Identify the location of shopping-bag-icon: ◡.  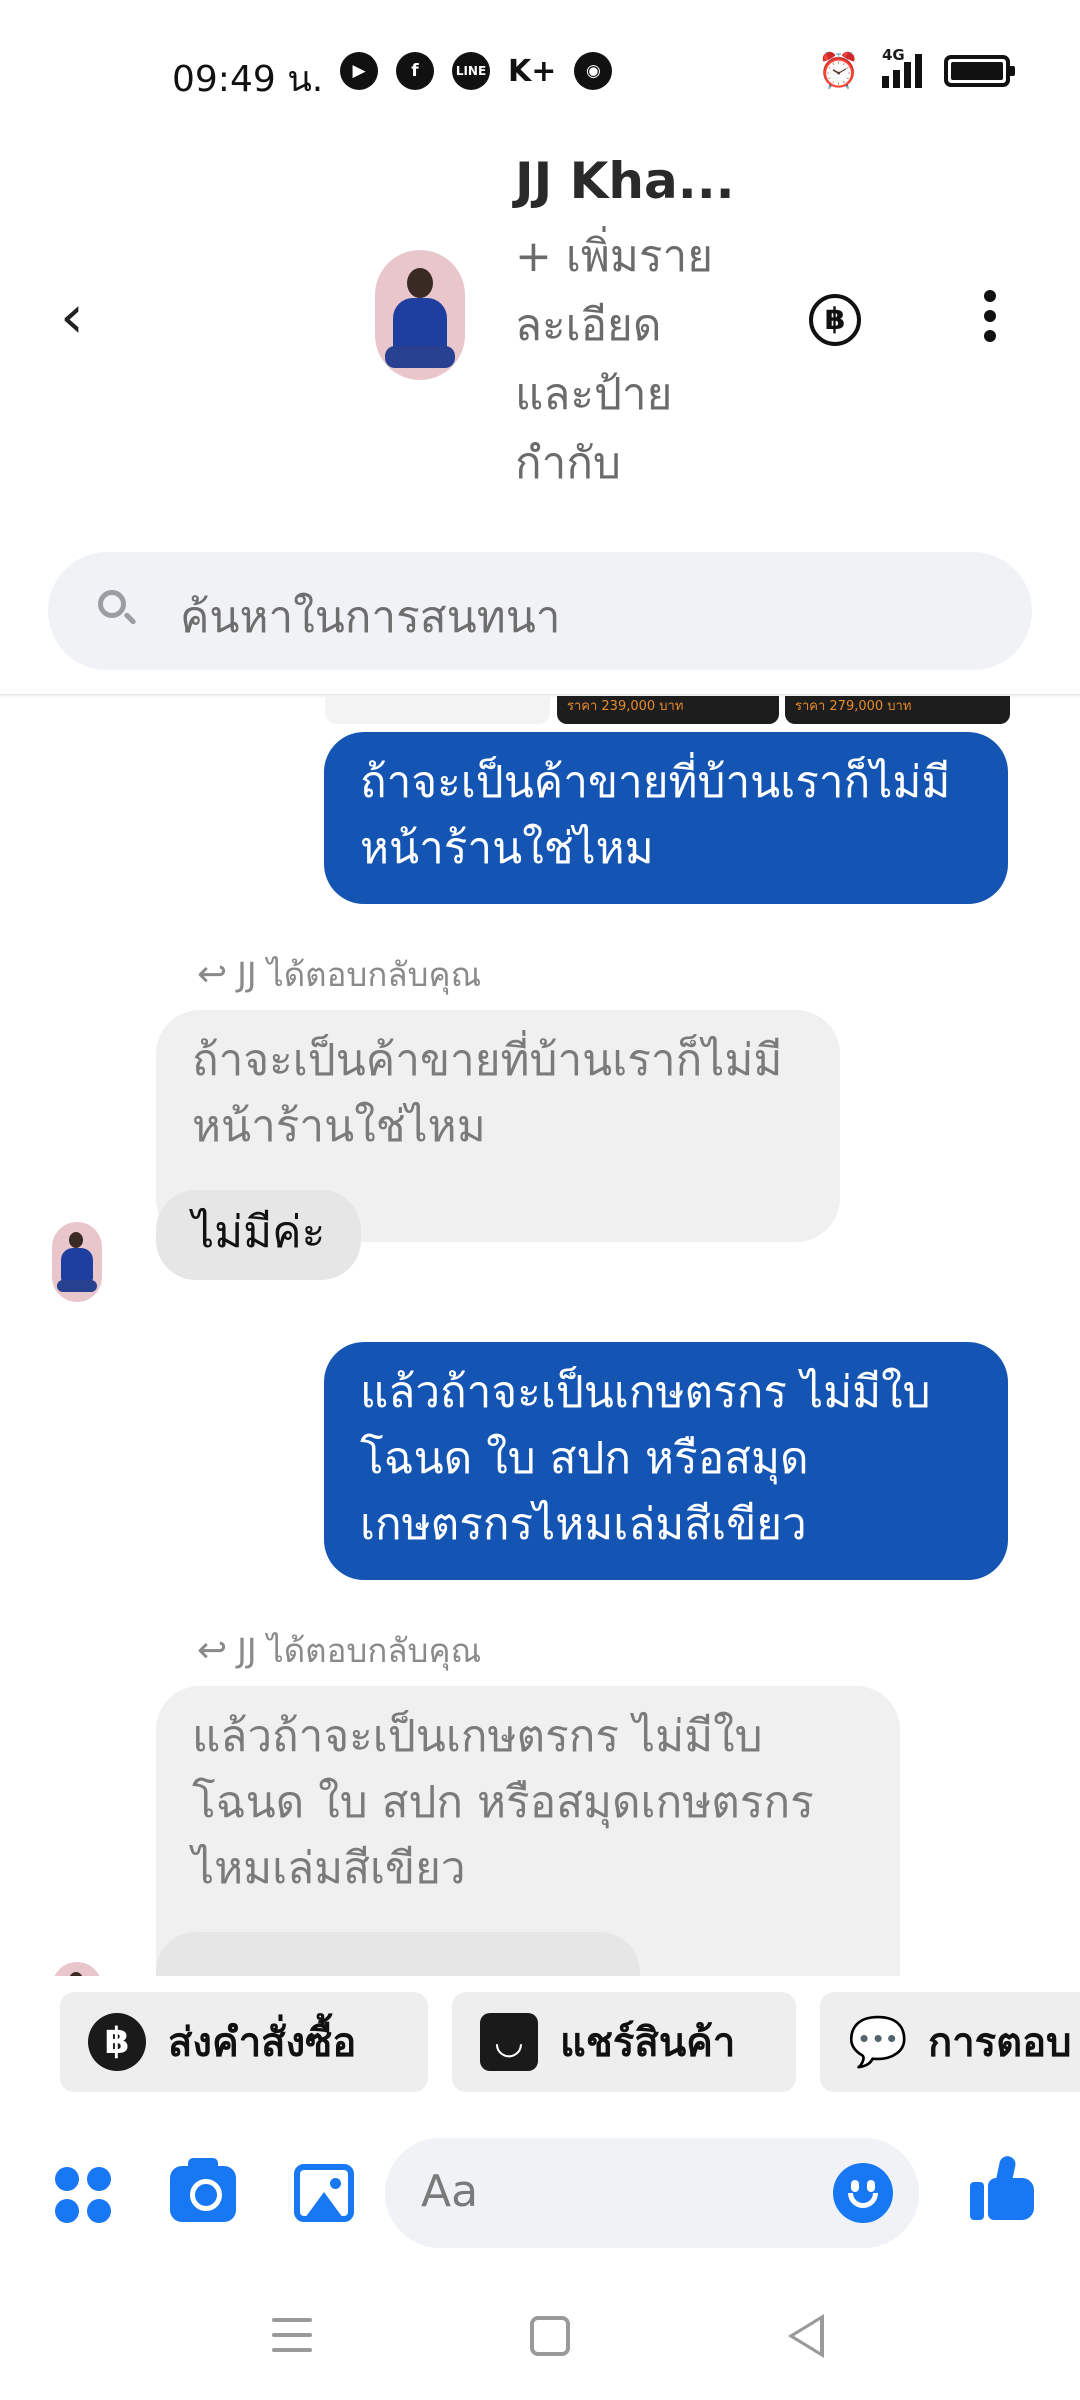
(509, 2042).